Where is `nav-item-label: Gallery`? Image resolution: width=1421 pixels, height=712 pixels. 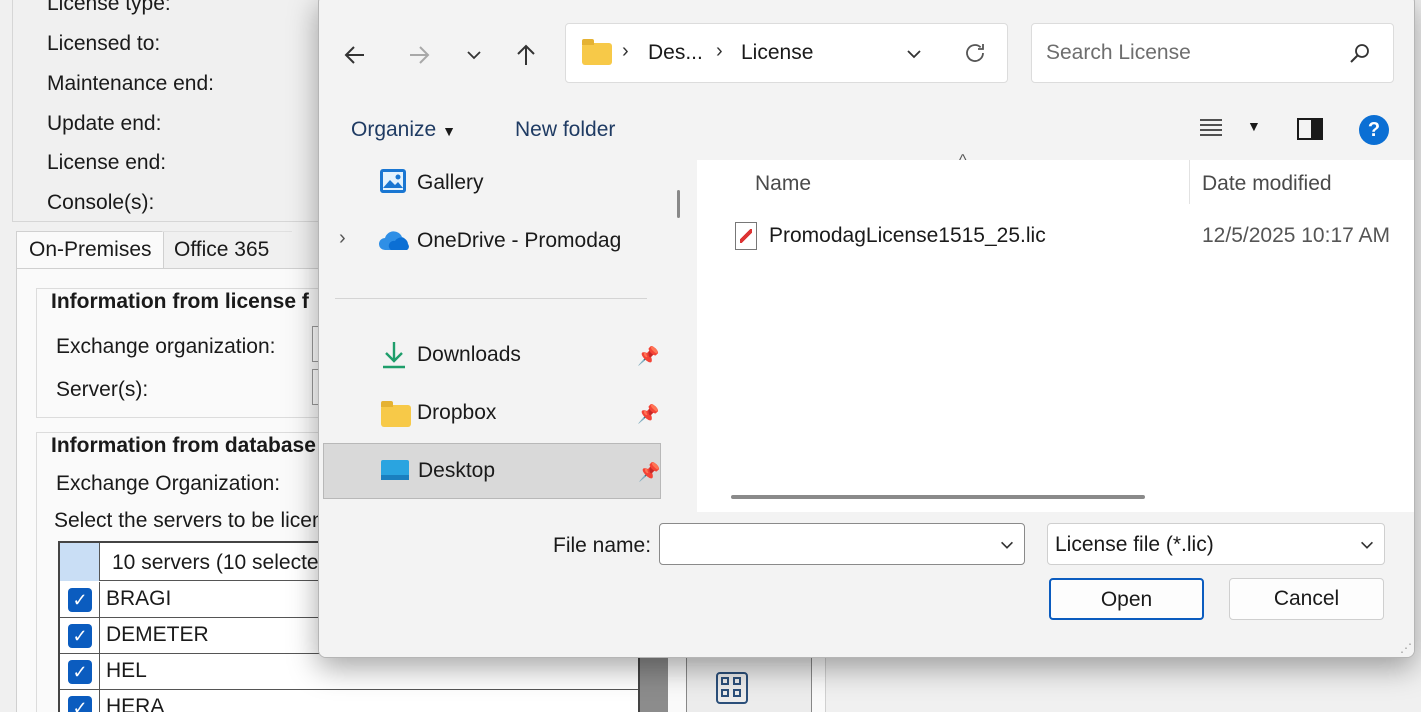 nav-item-label: Gallery is located at coordinates (450, 182).